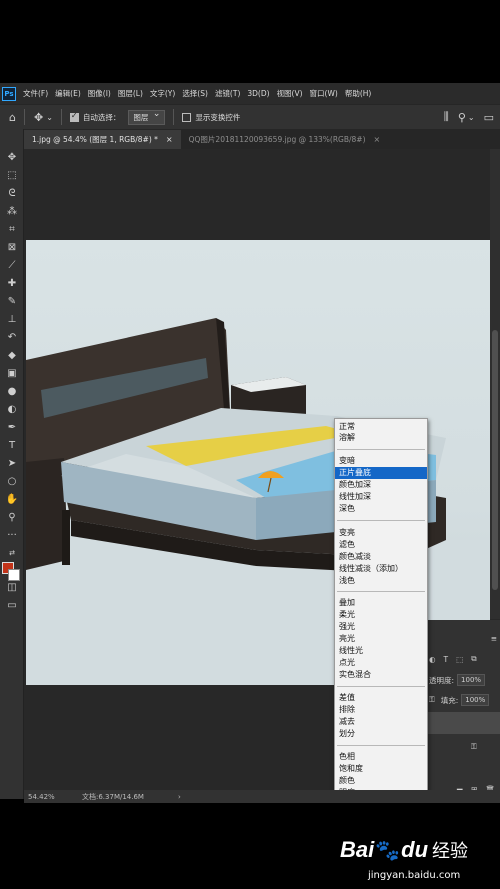 The width and height of the screenshot is (500, 889). What do you see at coordinates (432, 659) in the screenshot?
I see `filter-adjust-icon: ◐` at bounding box center [432, 659].